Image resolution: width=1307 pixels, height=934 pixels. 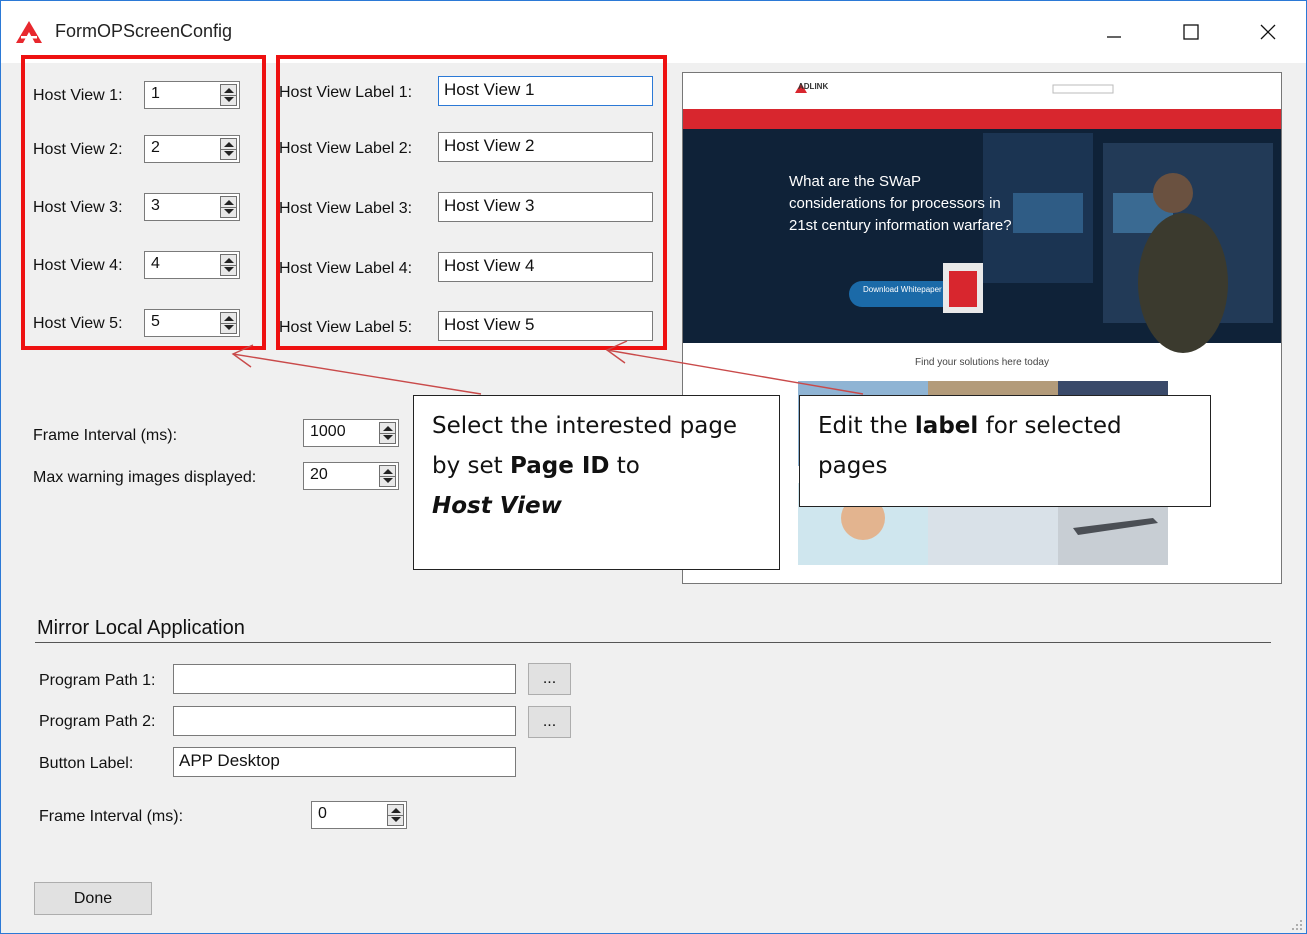 What do you see at coordinates (359, 815) in the screenshot?
I see `mirror-frame-interval-spinner: 0` at bounding box center [359, 815].